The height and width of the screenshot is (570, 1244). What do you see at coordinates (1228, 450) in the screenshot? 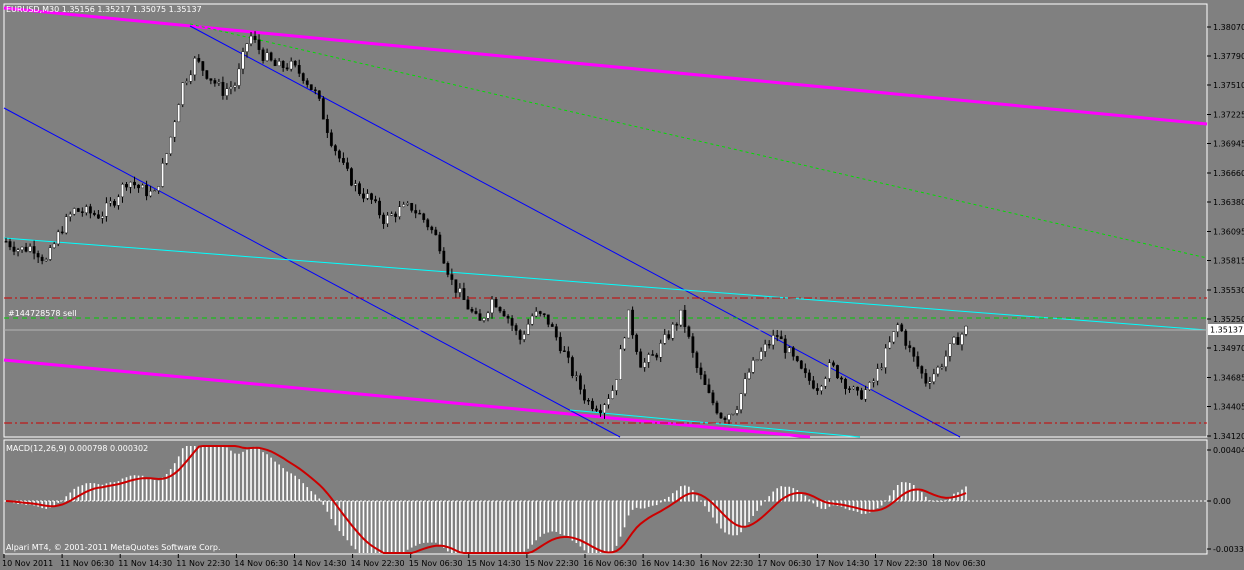
I see `macd-tick-label: 0.00404` at bounding box center [1228, 450].